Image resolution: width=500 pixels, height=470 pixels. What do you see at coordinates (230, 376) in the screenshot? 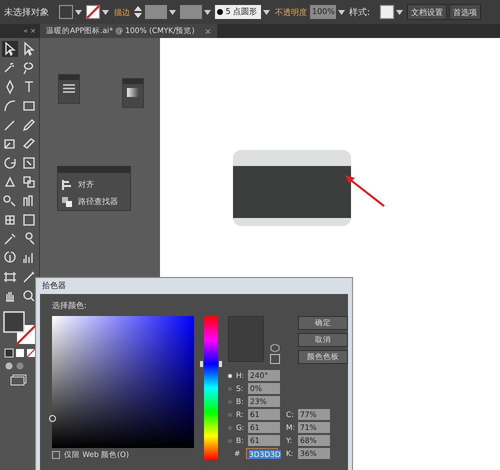
I see `radio-button` at bounding box center [230, 376].